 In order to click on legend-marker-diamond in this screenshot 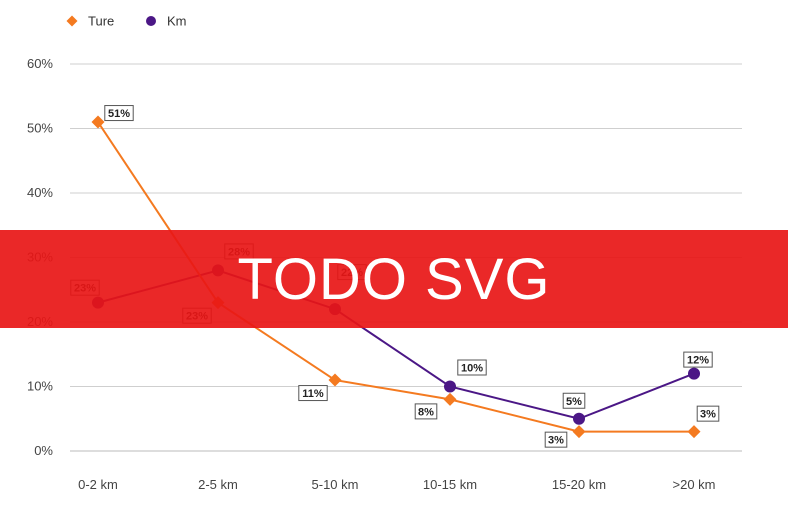, I will do `click(72, 21)`.